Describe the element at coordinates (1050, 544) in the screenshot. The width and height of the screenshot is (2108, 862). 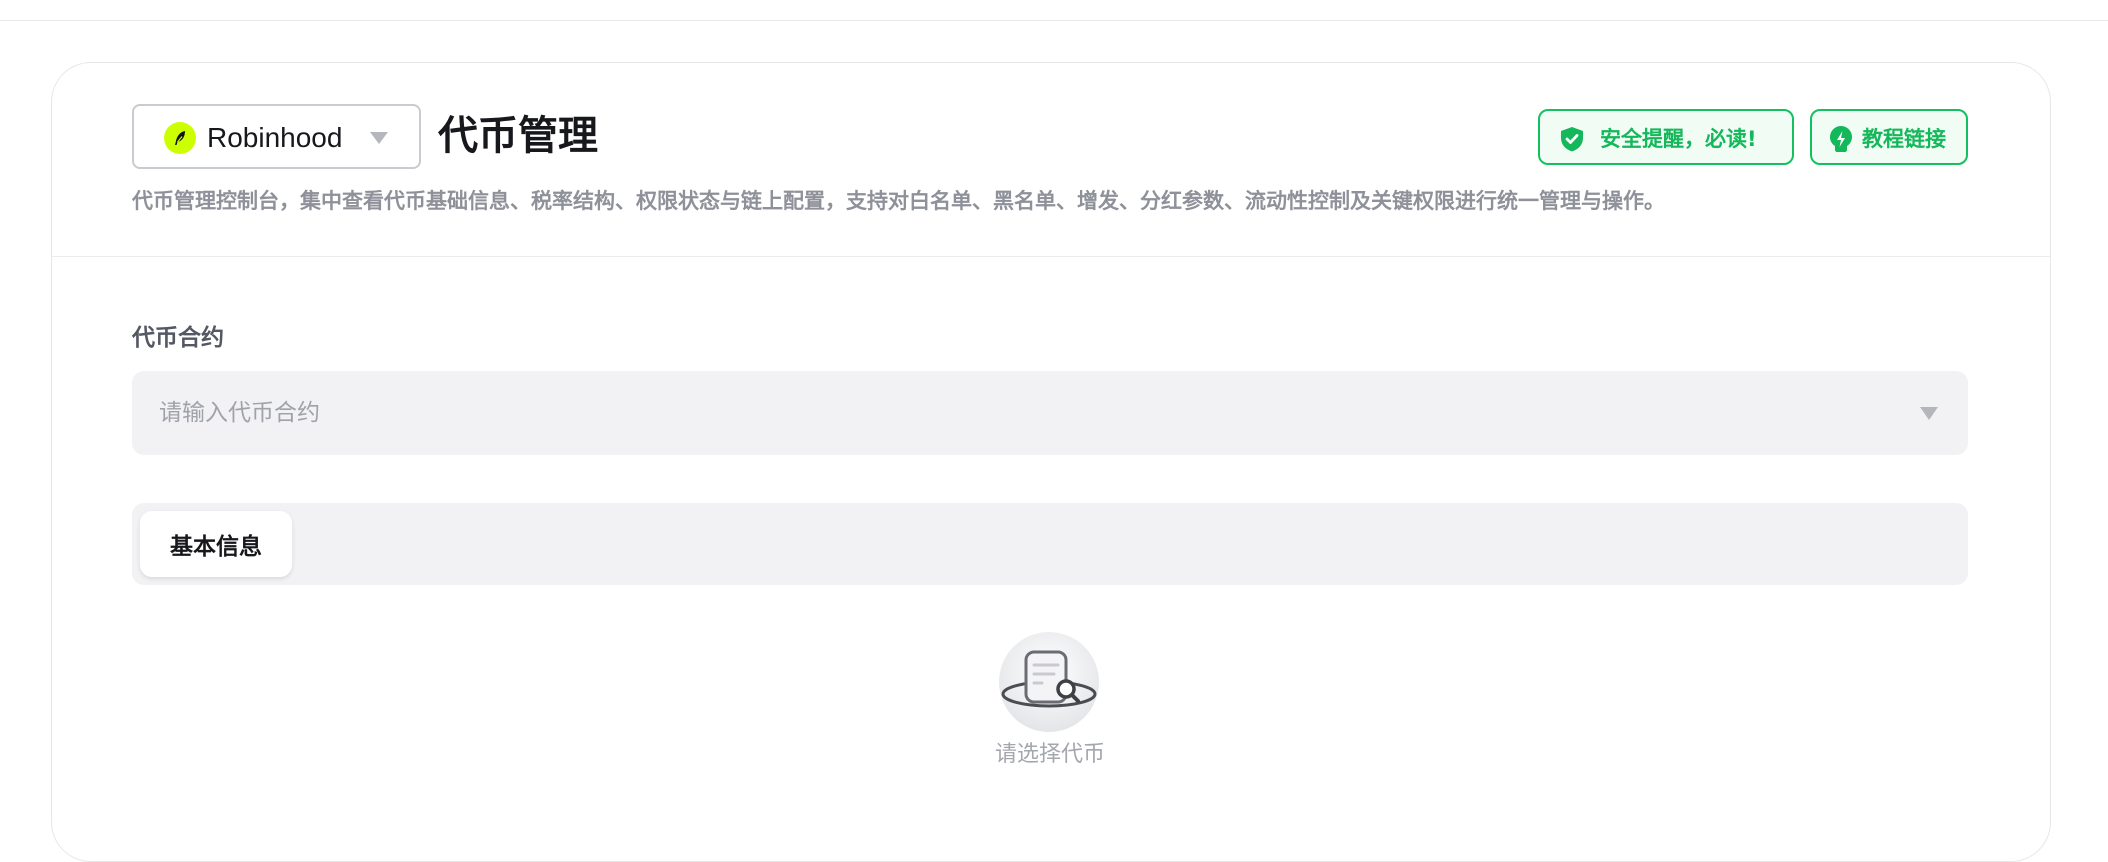
I see `tab-bar: 基本信息` at that location.